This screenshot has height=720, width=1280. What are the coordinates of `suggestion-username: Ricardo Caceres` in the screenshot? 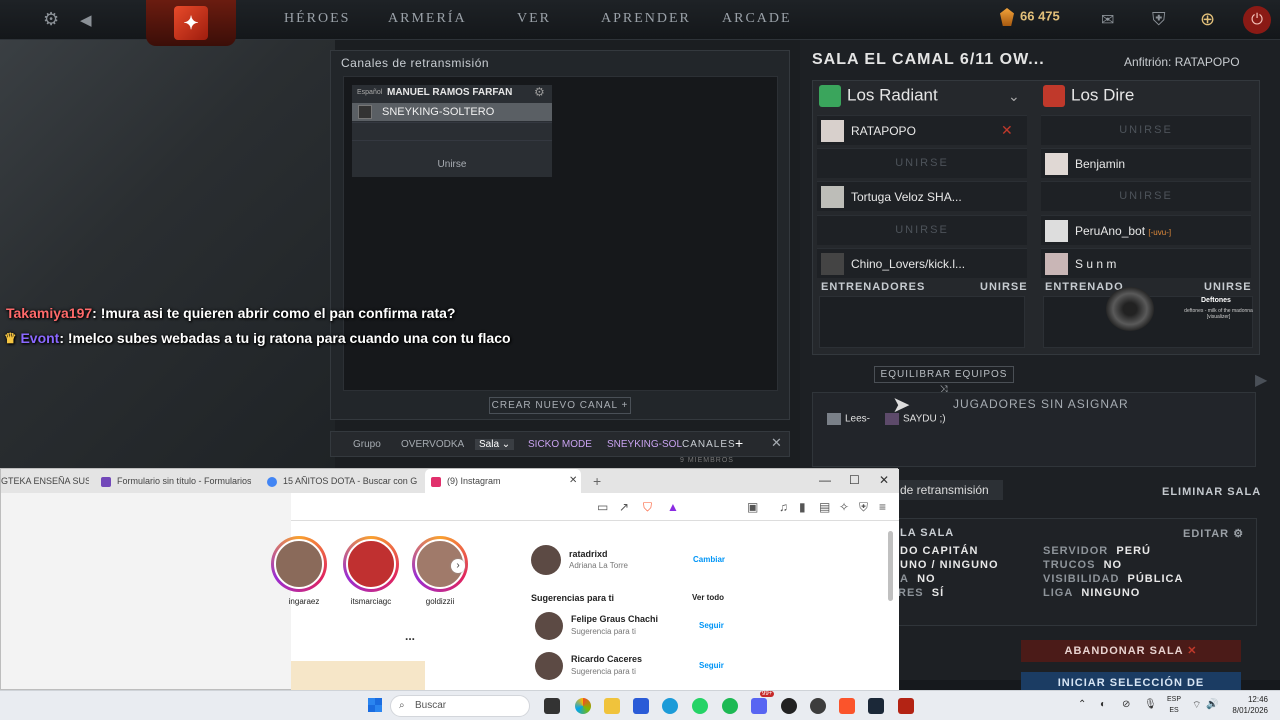 It's located at (606, 659).